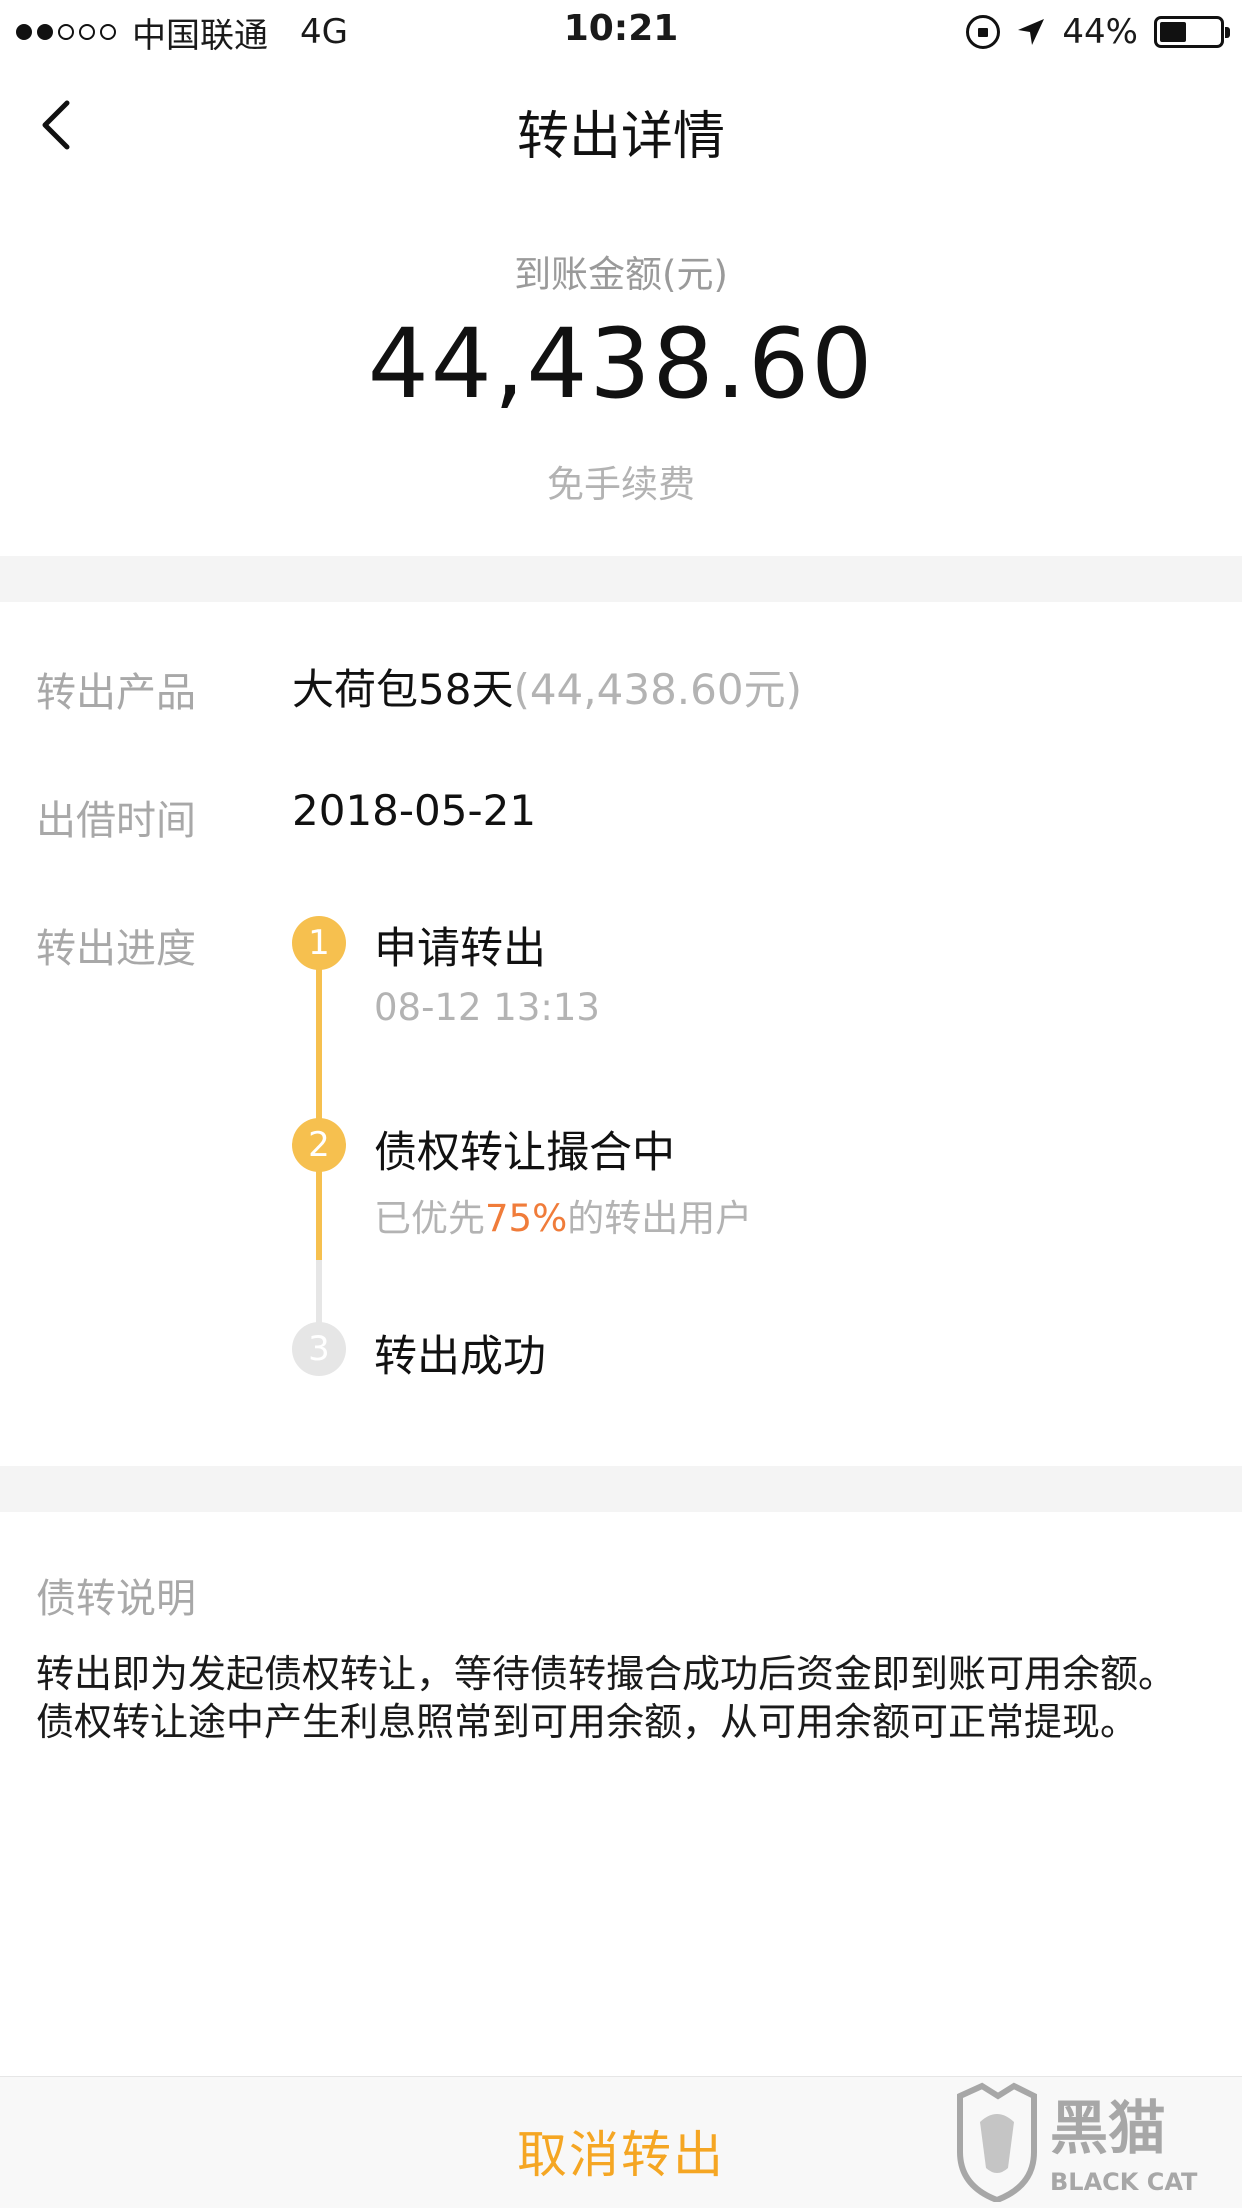 Image resolution: width=1242 pixels, height=2208 pixels. I want to click on product-label: 转出产品, so click(116, 693).